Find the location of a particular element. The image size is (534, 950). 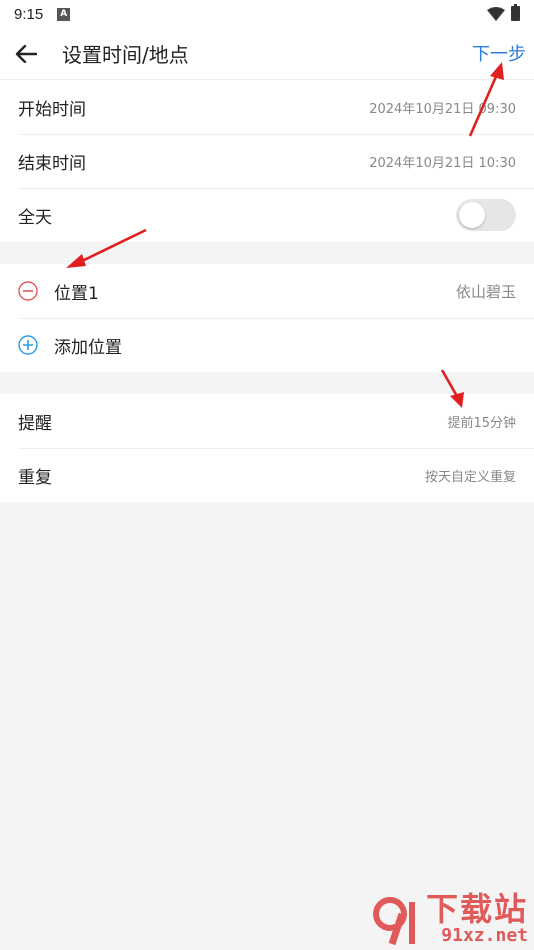

end-time-label: 结束时间 is located at coordinates (52, 163).